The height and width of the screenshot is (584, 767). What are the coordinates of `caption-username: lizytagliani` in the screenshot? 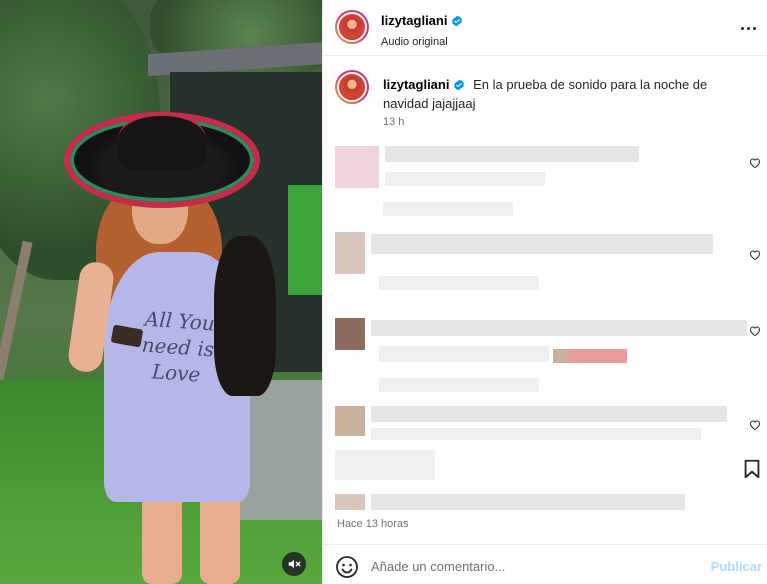 It's located at (416, 84).